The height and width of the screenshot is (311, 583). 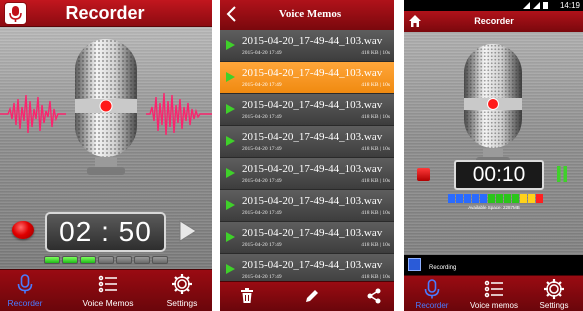 I want to click on pencil-icon, so click(x=312, y=296).